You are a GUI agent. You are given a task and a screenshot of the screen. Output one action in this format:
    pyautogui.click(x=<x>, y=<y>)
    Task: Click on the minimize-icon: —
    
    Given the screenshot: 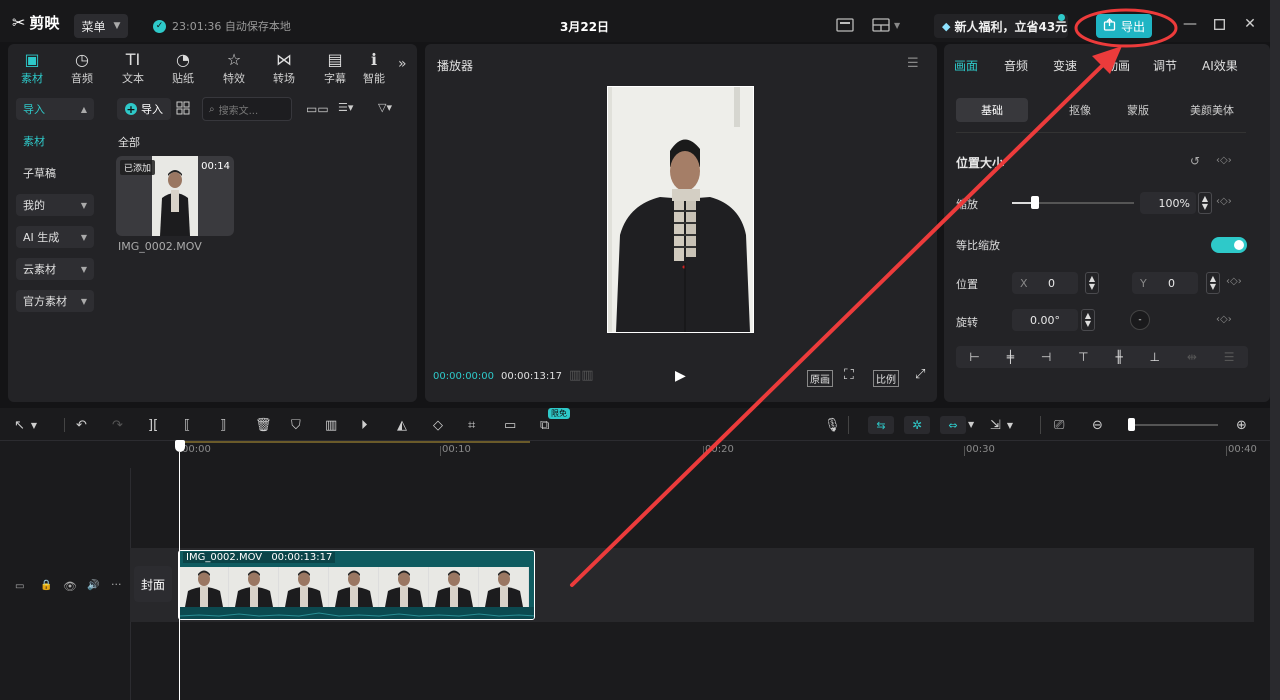 What is the action you would take?
    pyautogui.click(x=1190, y=24)
    